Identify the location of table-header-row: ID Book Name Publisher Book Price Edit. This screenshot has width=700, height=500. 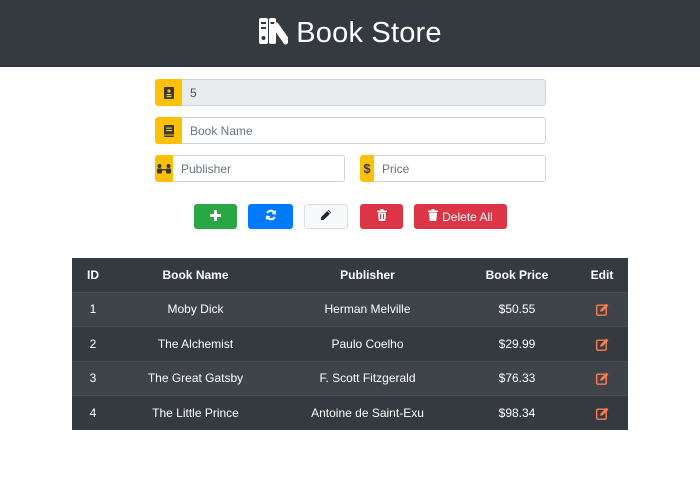
(350, 275).